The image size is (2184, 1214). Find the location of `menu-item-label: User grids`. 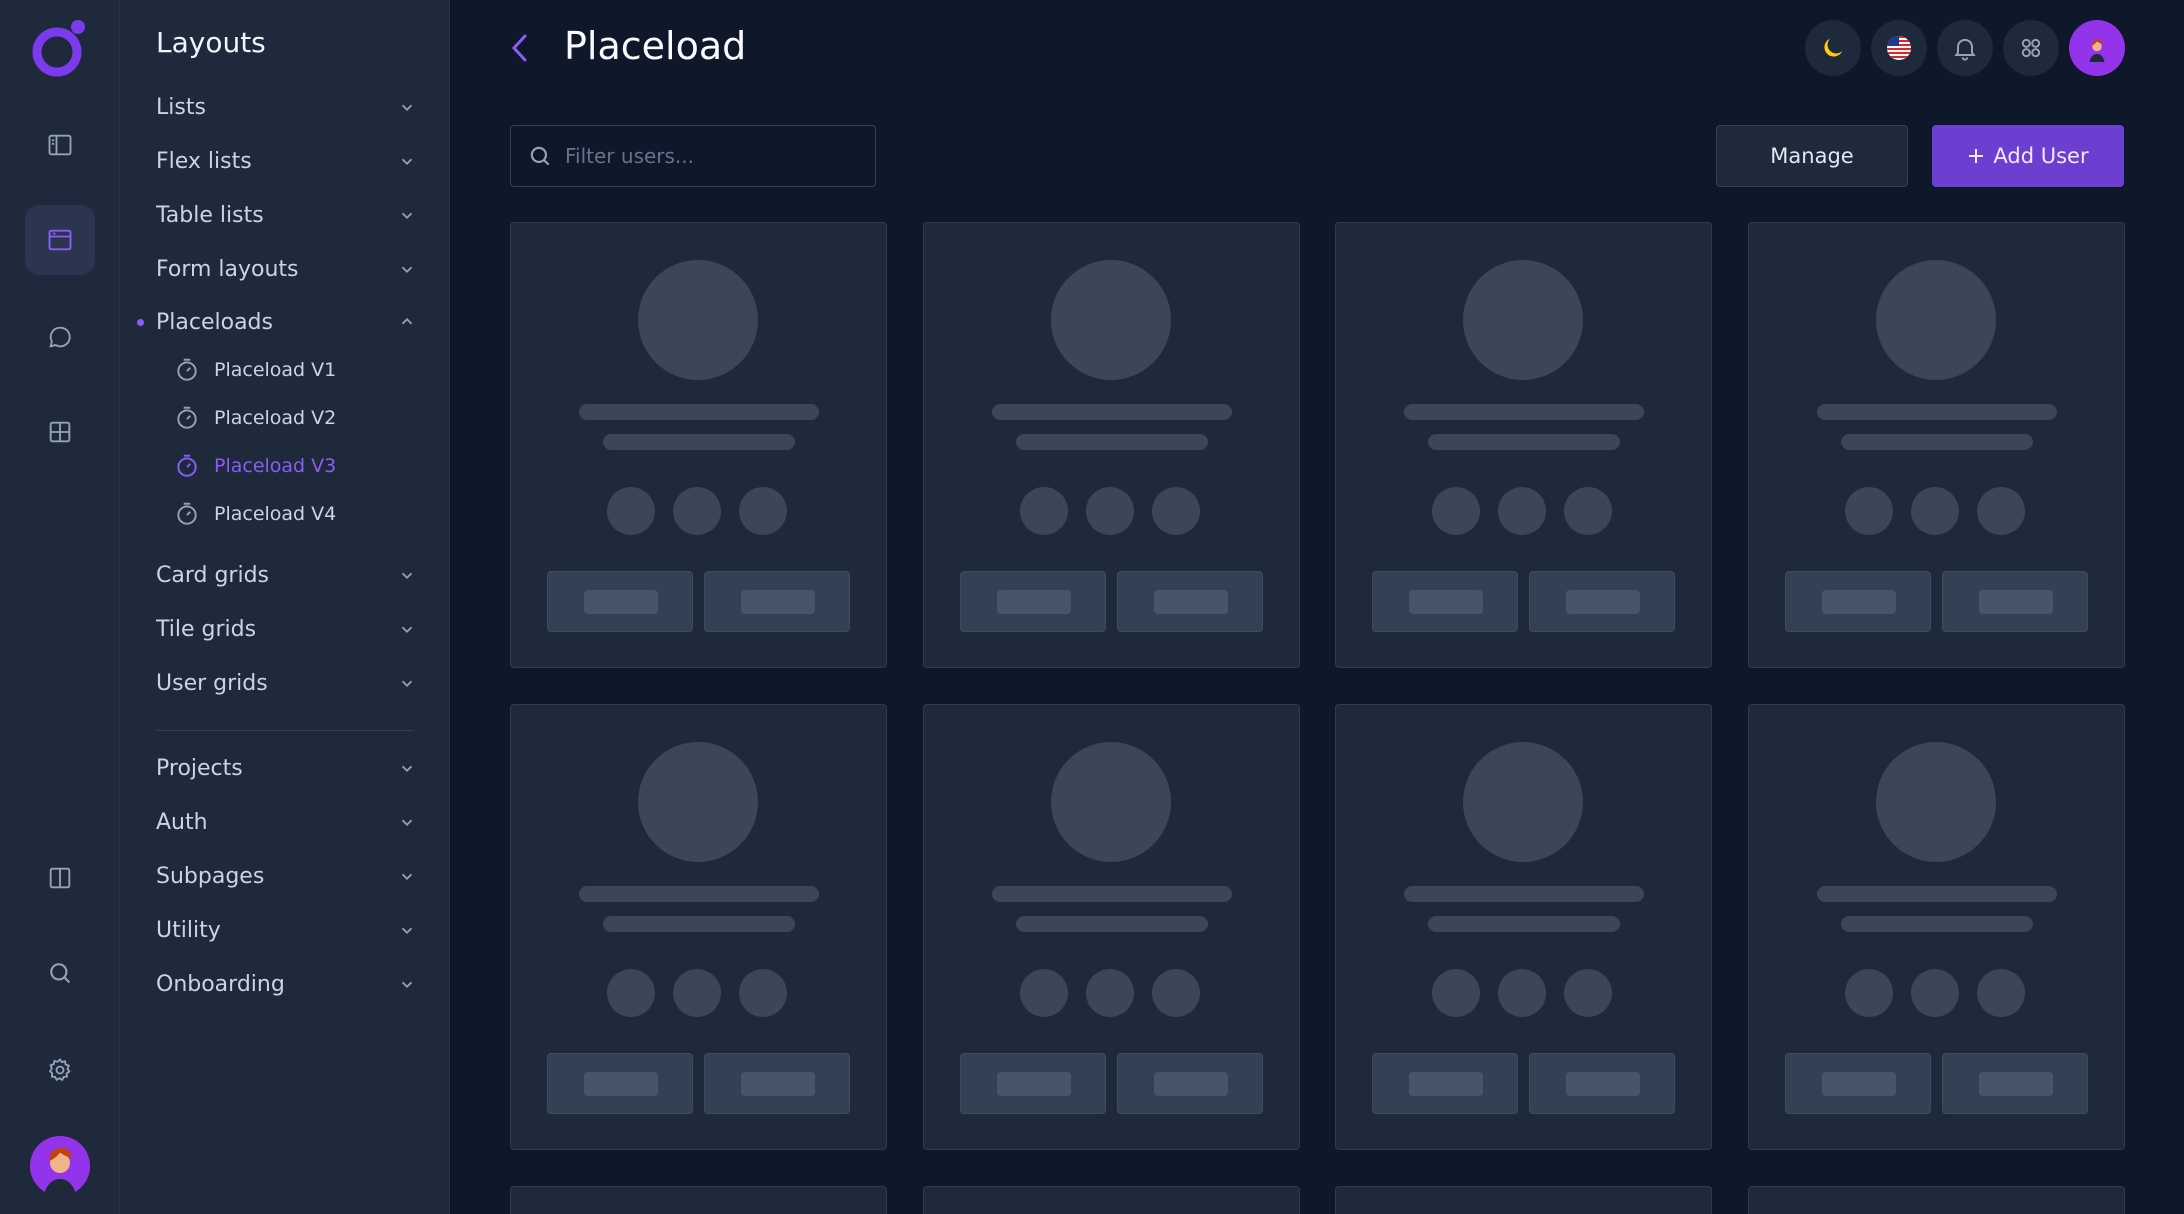

menu-item-label: User grids is located at coordinates (212, 683).